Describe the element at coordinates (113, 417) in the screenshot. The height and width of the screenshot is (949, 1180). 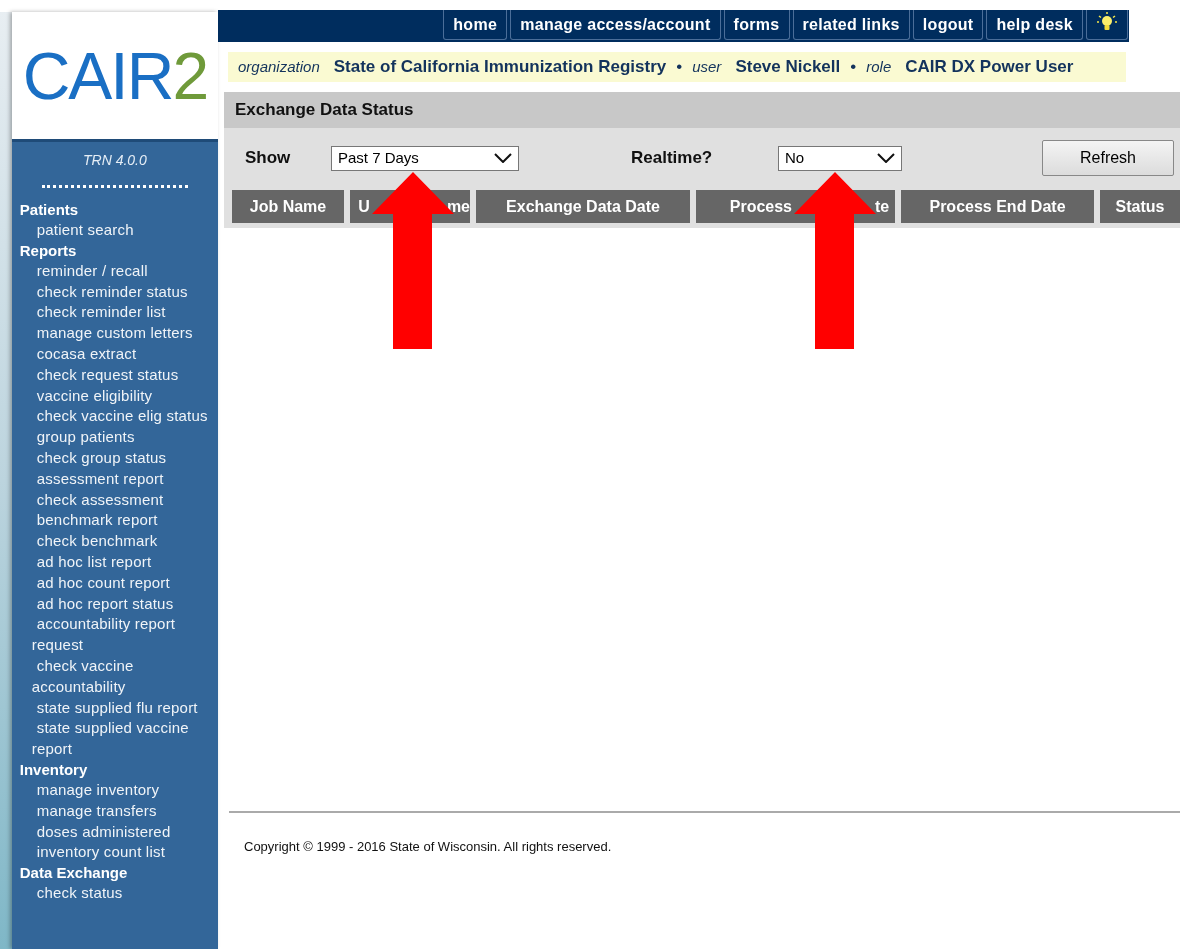
I see `sidebar-link: check vaccine elig status` at that location.